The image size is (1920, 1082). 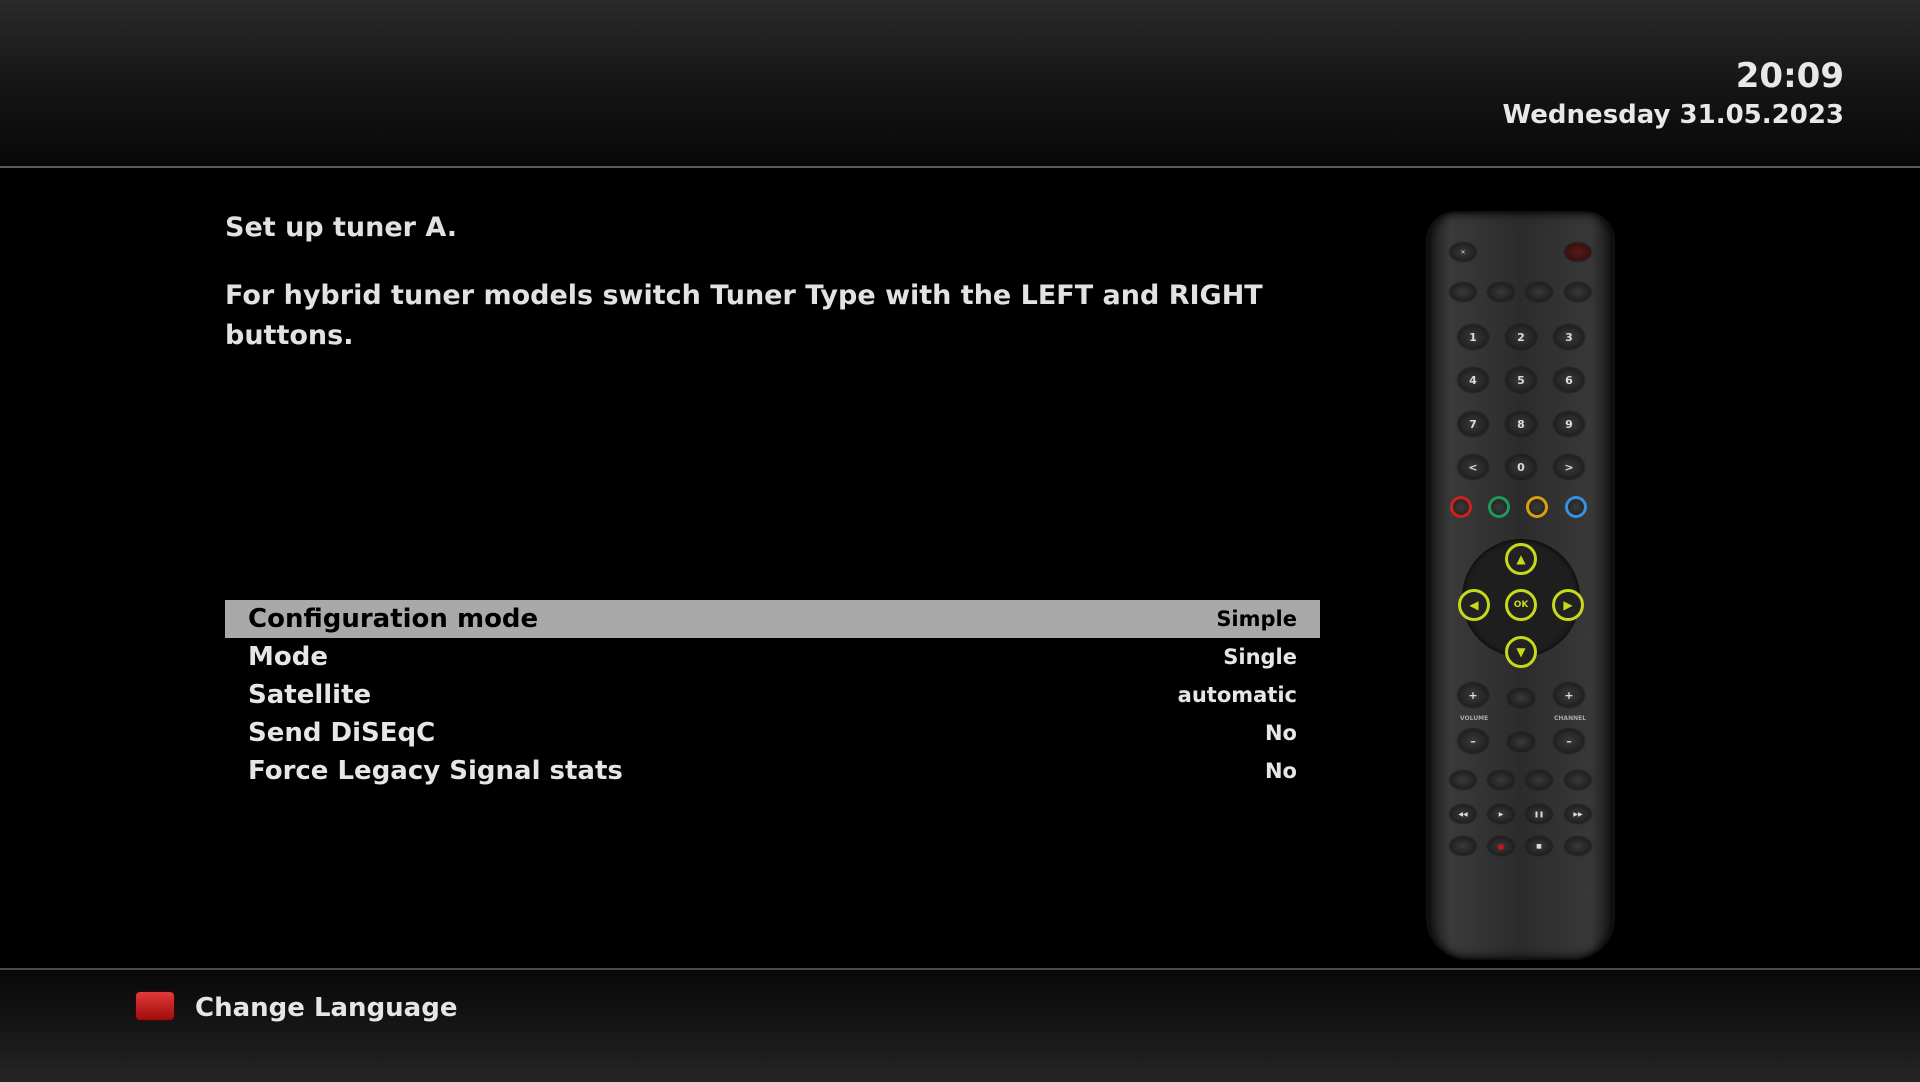 What do you see at coordinates (310, 695) in the screenshot?
I see `config-label: Satellite` at bounding box center [310, 695].